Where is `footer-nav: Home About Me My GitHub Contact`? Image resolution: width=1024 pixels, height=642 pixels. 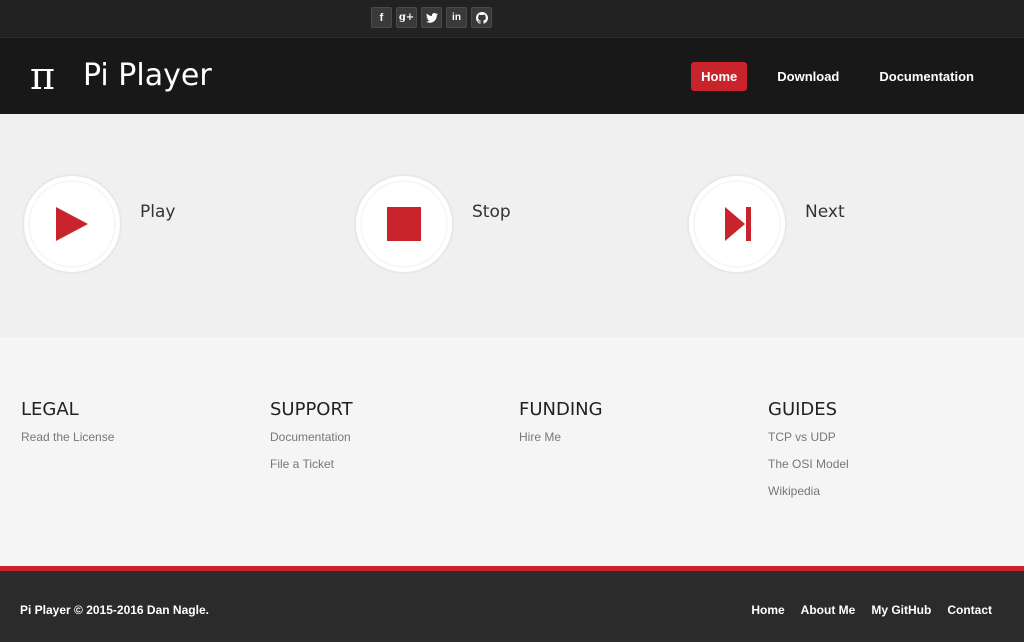
footer-nav: Home About Me My GitHub Contact is located at coordinates (863, 610).